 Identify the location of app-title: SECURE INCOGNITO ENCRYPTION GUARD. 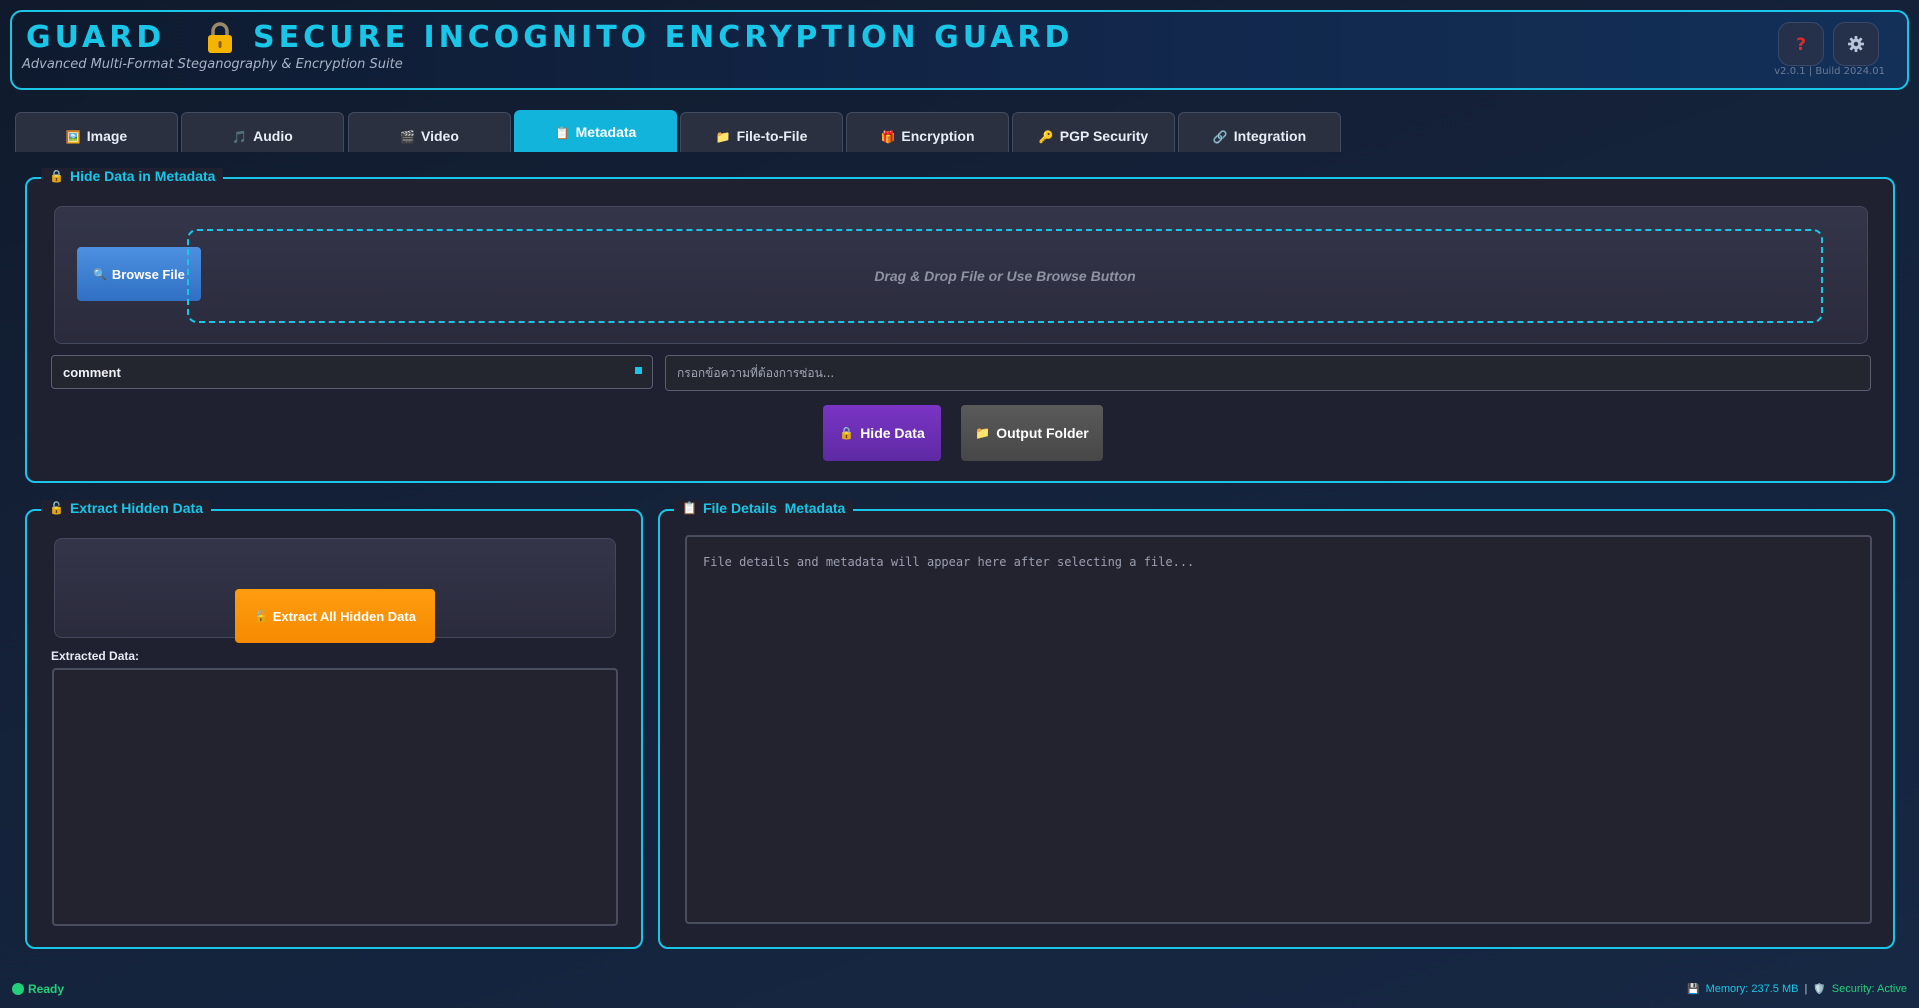
(663, 37).